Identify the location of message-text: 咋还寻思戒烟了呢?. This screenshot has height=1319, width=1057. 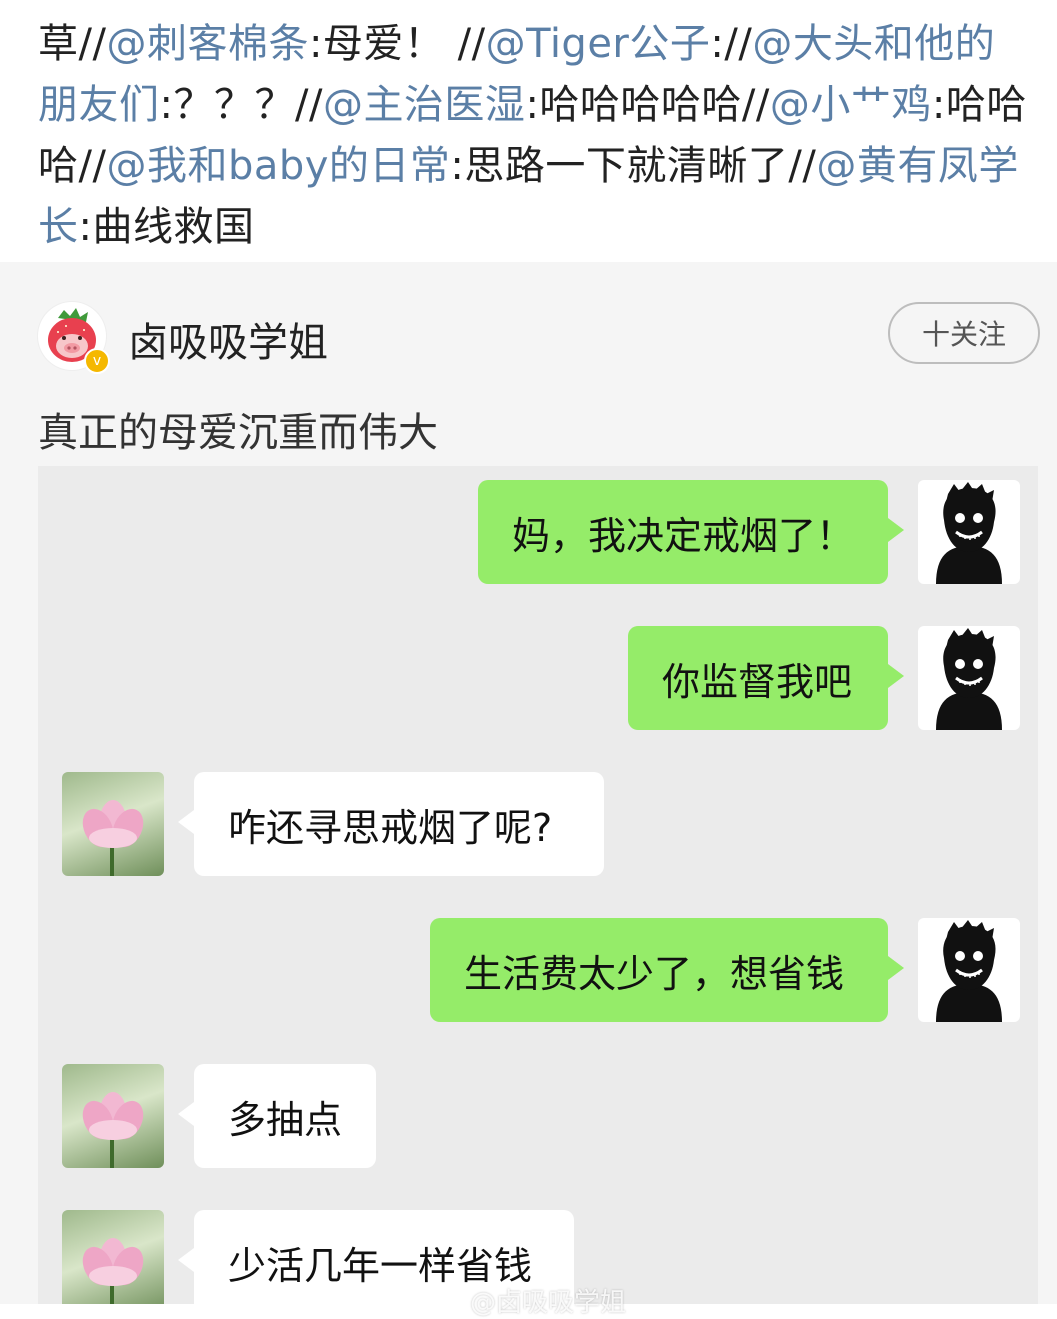
(390, 827).